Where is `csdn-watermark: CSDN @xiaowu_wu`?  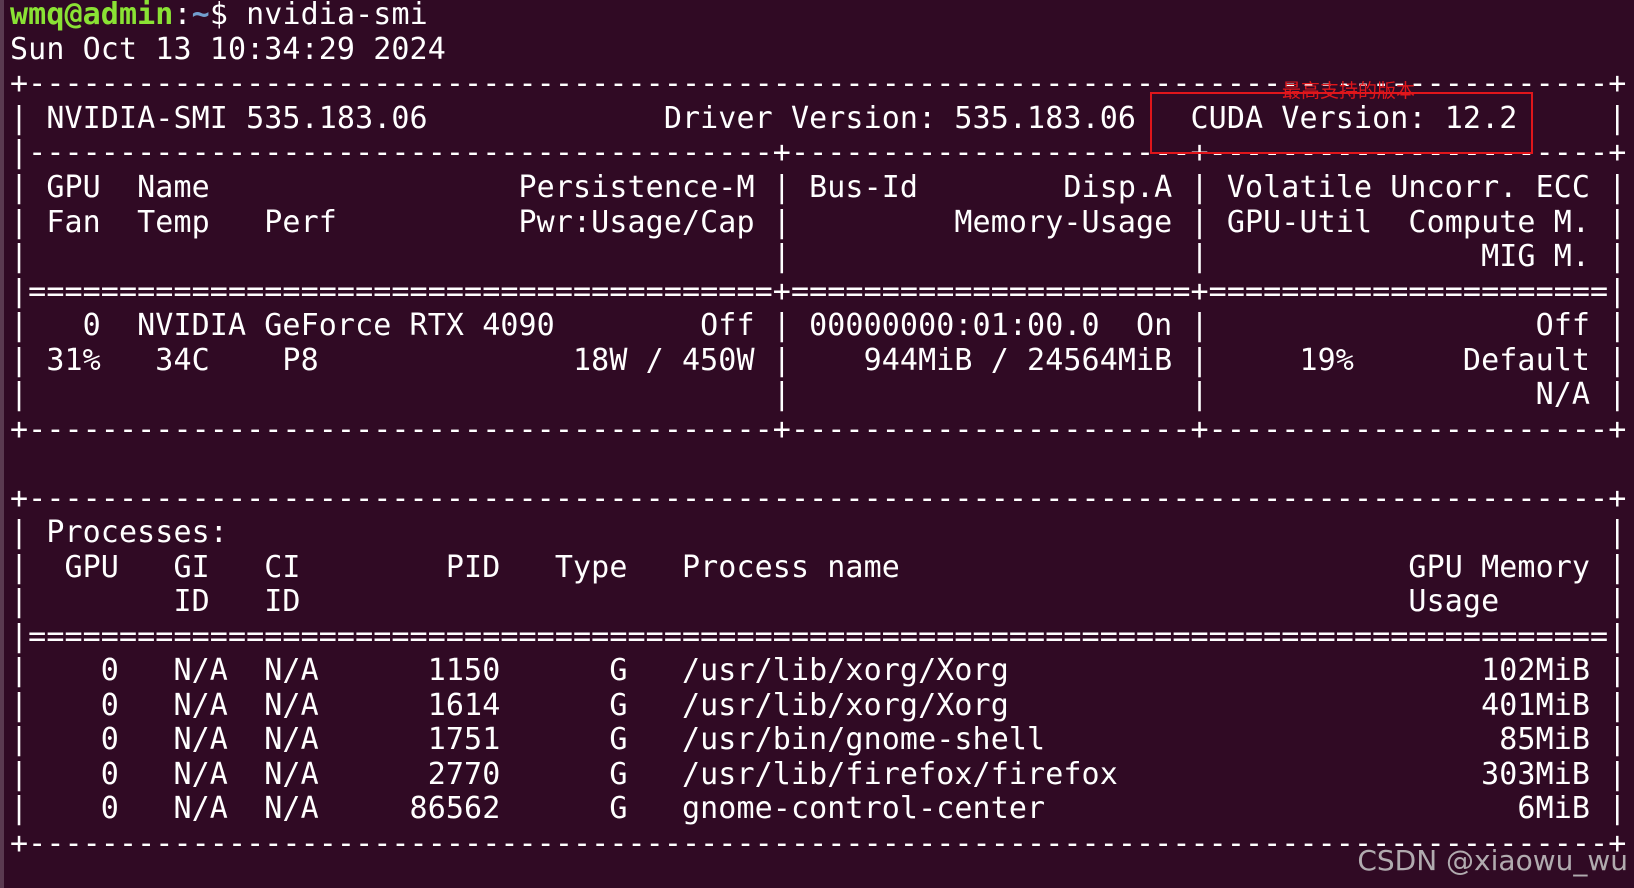
csdn-watermark: CSDN @xiaowu_wu is located at coordinates (1492, 860).